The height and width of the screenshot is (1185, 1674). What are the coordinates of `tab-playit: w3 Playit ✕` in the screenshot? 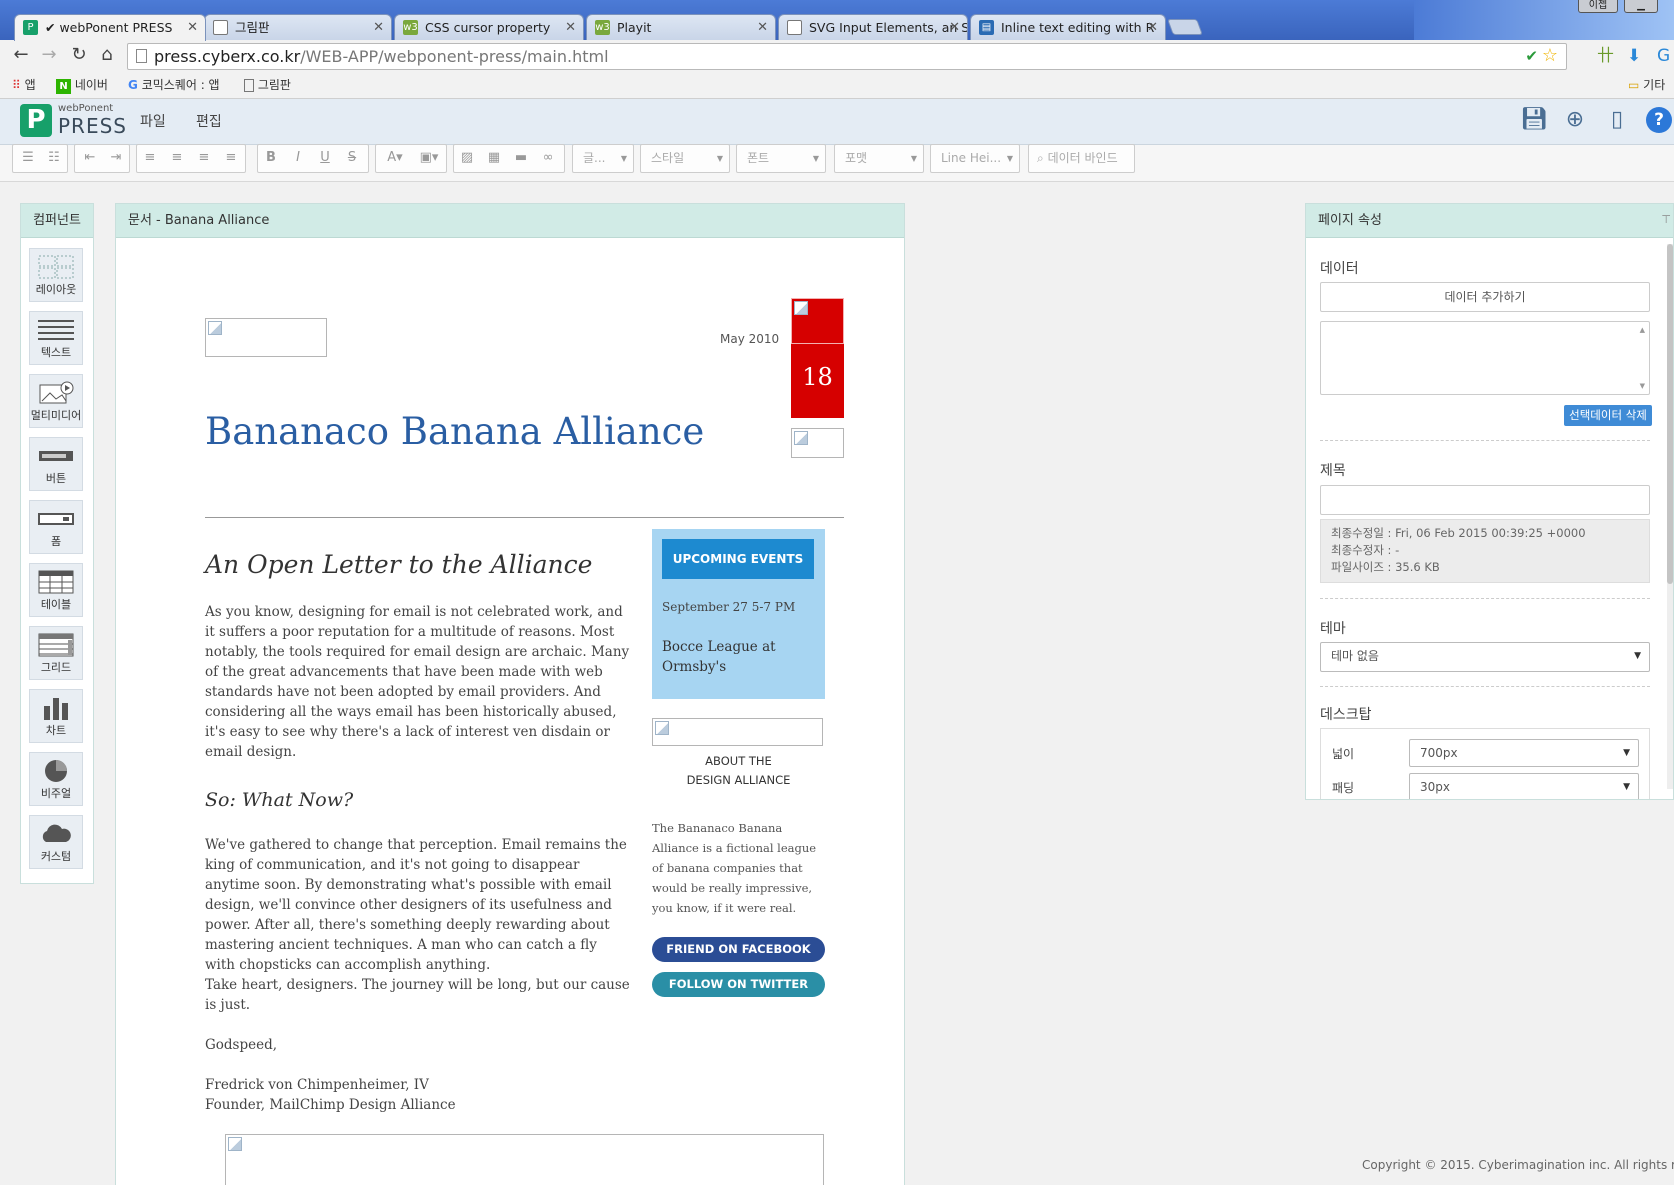 It's located at (681, 27).